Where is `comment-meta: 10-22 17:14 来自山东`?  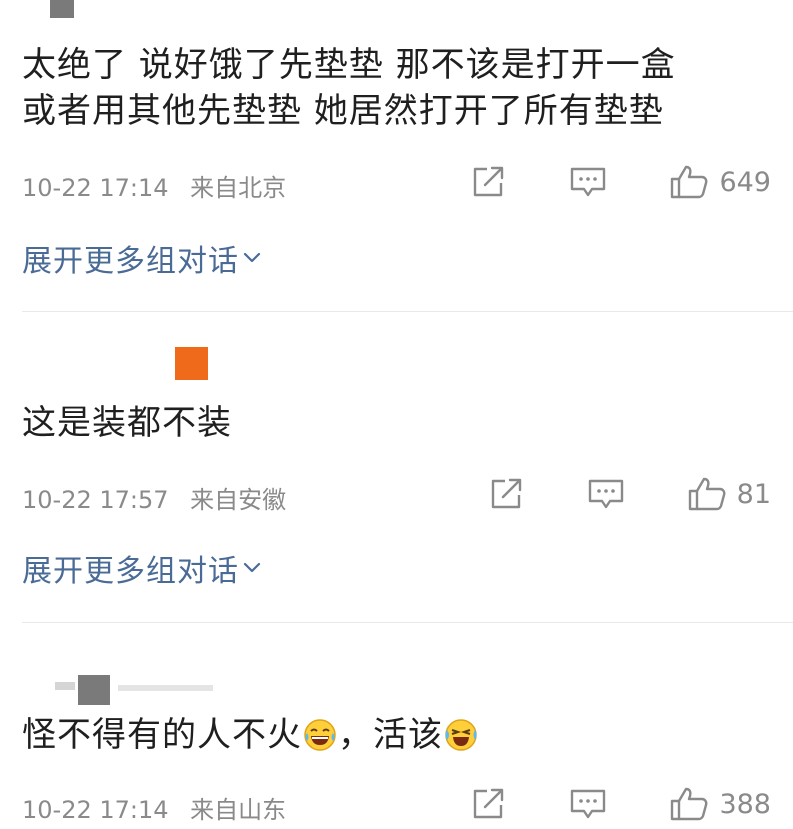 comment-meta: 10-22 17:14 来自山东 is located at coordinates (154, 807).